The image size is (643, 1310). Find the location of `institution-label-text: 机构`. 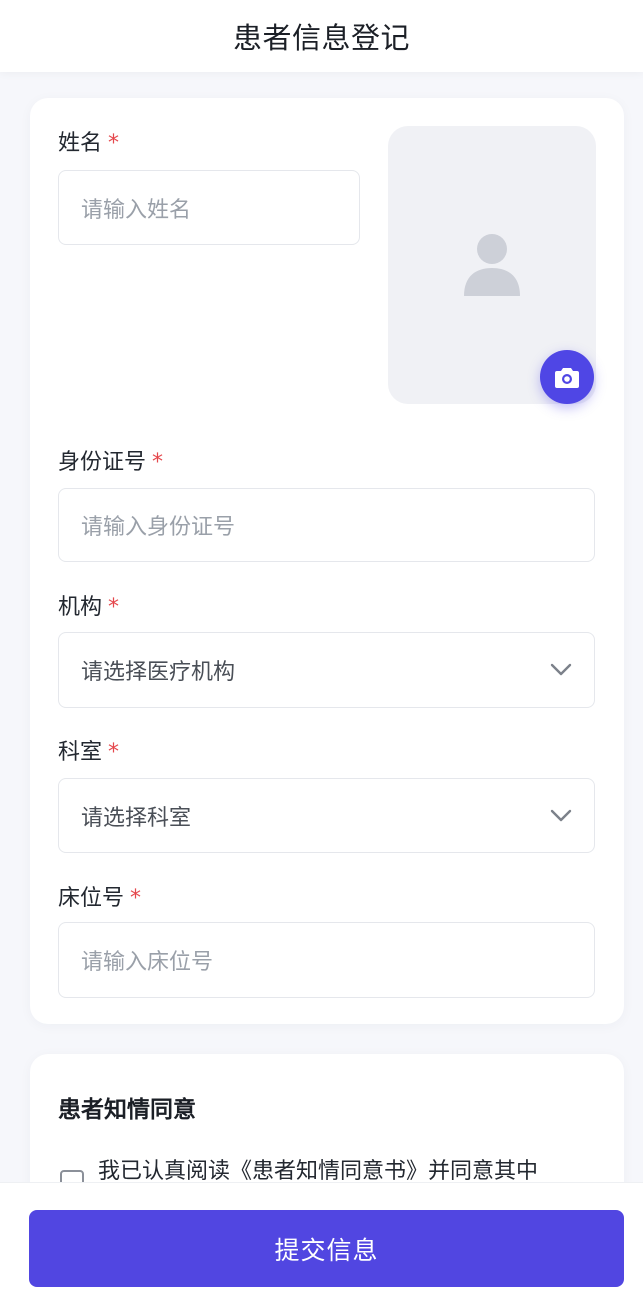

institution-label-text: 机构 is located at coordinates (80, 607).